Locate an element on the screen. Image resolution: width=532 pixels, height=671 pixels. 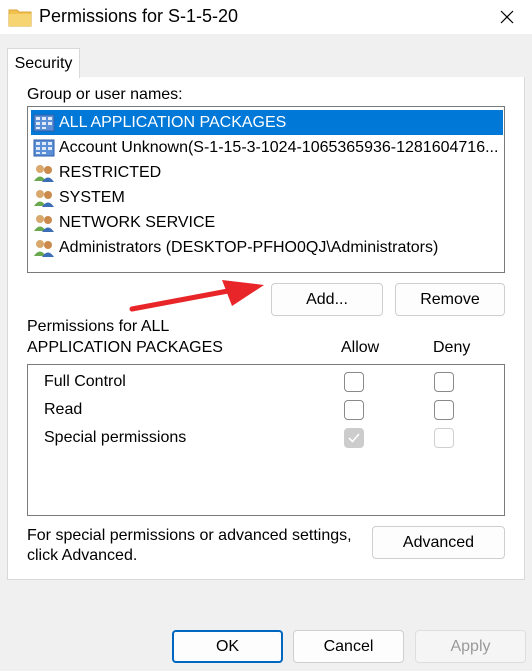
folder-icon is located at coordinates (20, 18).